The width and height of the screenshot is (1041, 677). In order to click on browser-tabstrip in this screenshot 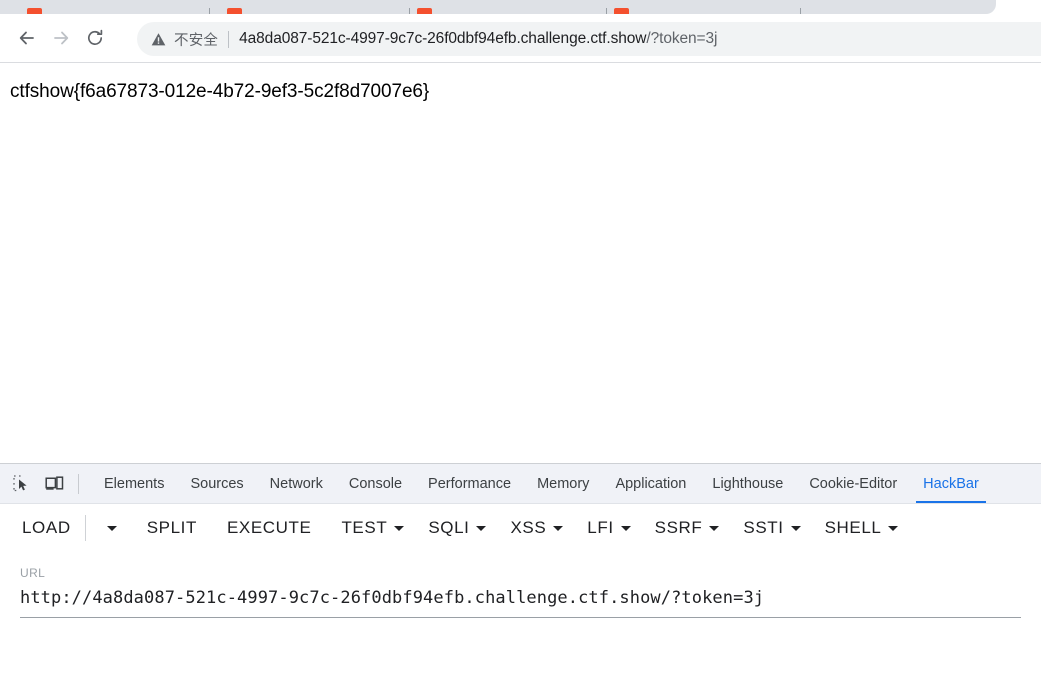, I will do `click(520, 7)`.